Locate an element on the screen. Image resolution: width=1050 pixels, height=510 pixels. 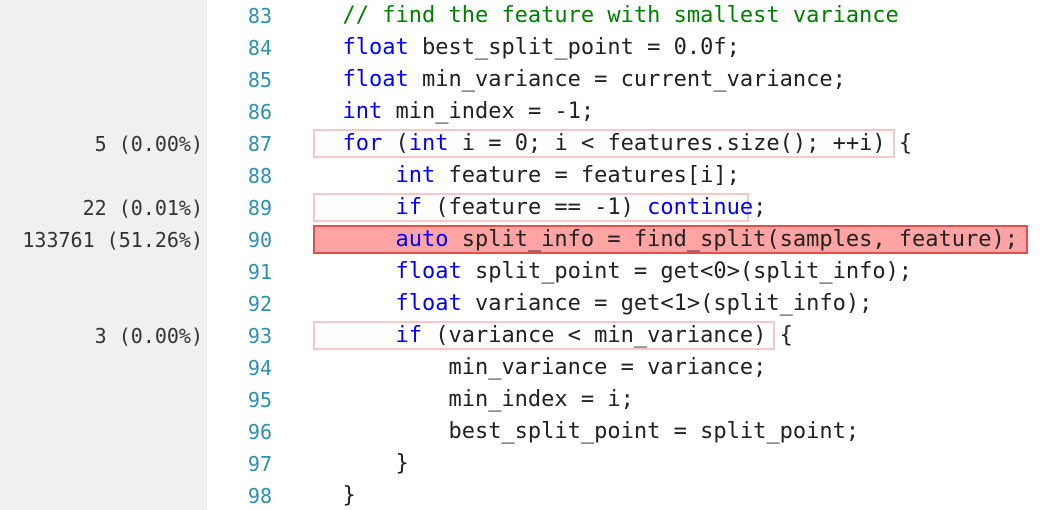
line-number: 87 is located at coordinates (242, 144).